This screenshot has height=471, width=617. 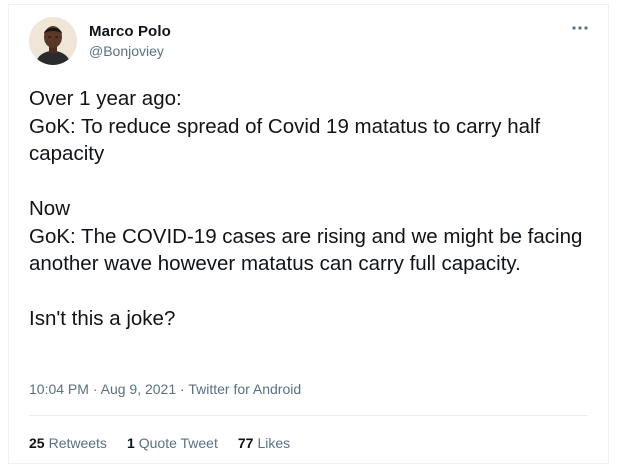 I want to click on retweets-count: 25, so click(x=37, y=443).